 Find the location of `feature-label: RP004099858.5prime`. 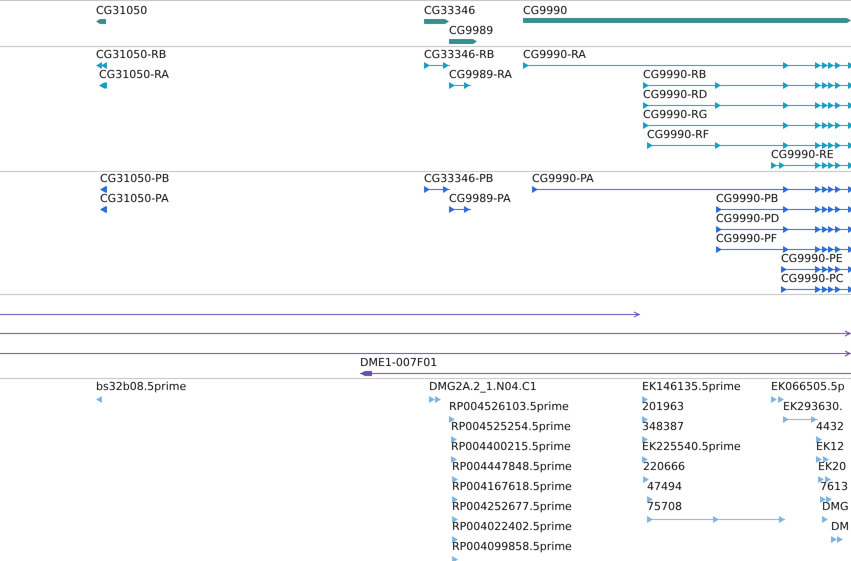

feature-label: RP004099858.5prime is located at coordinates (512, 546).